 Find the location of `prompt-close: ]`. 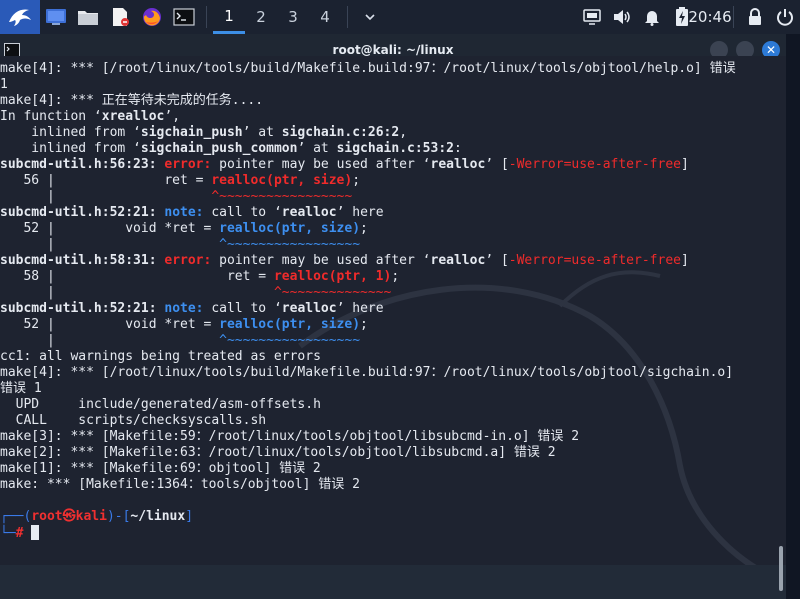

prompt-close: ] is located at coordinates (189, 516).